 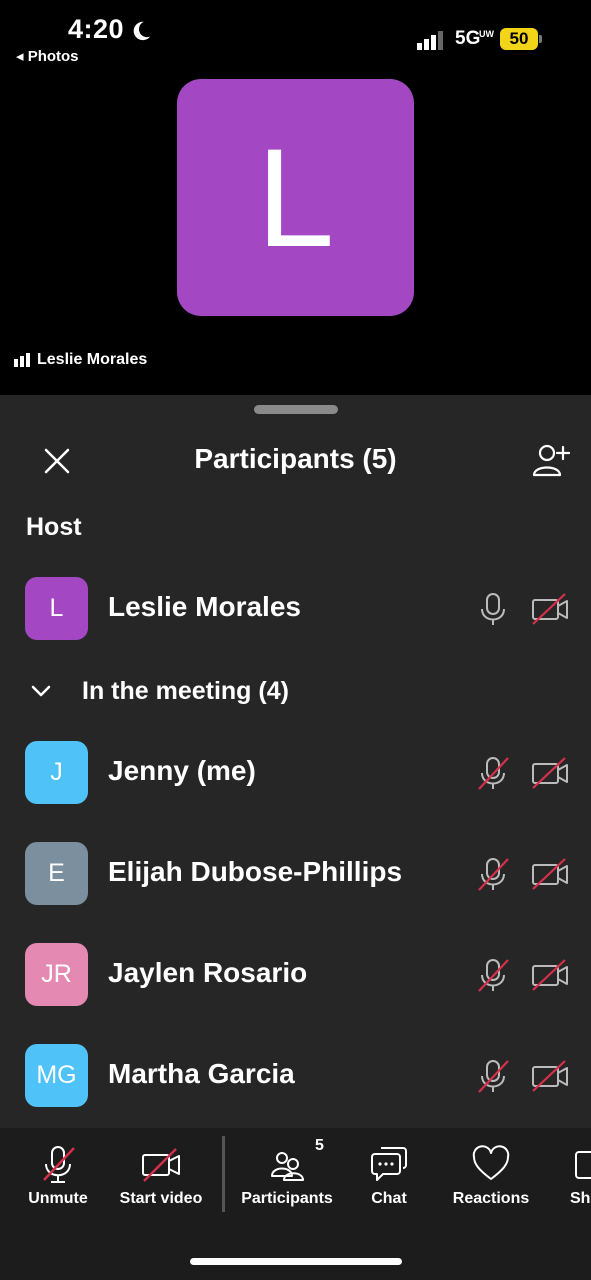 What do you see at coordinates (295, 458) in the screenshot?
I see `sheet-title: Participants (5)` at bounding box center [295, 458].